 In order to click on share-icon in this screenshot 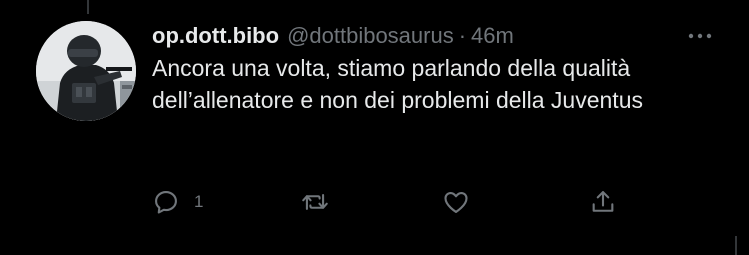, I will do `click(603, 202)`.